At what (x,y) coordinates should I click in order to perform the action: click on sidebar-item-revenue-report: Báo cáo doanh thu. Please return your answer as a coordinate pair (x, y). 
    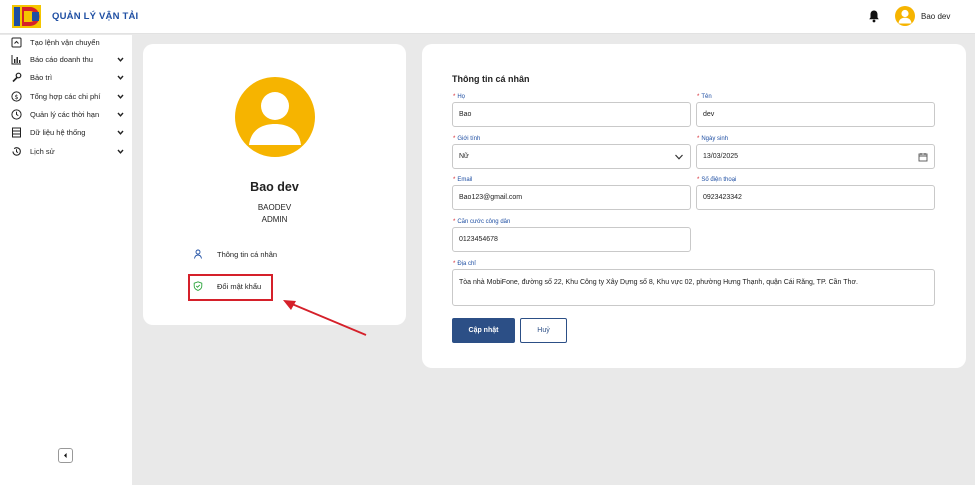
    Looking at the image, I should click on (66, 60).